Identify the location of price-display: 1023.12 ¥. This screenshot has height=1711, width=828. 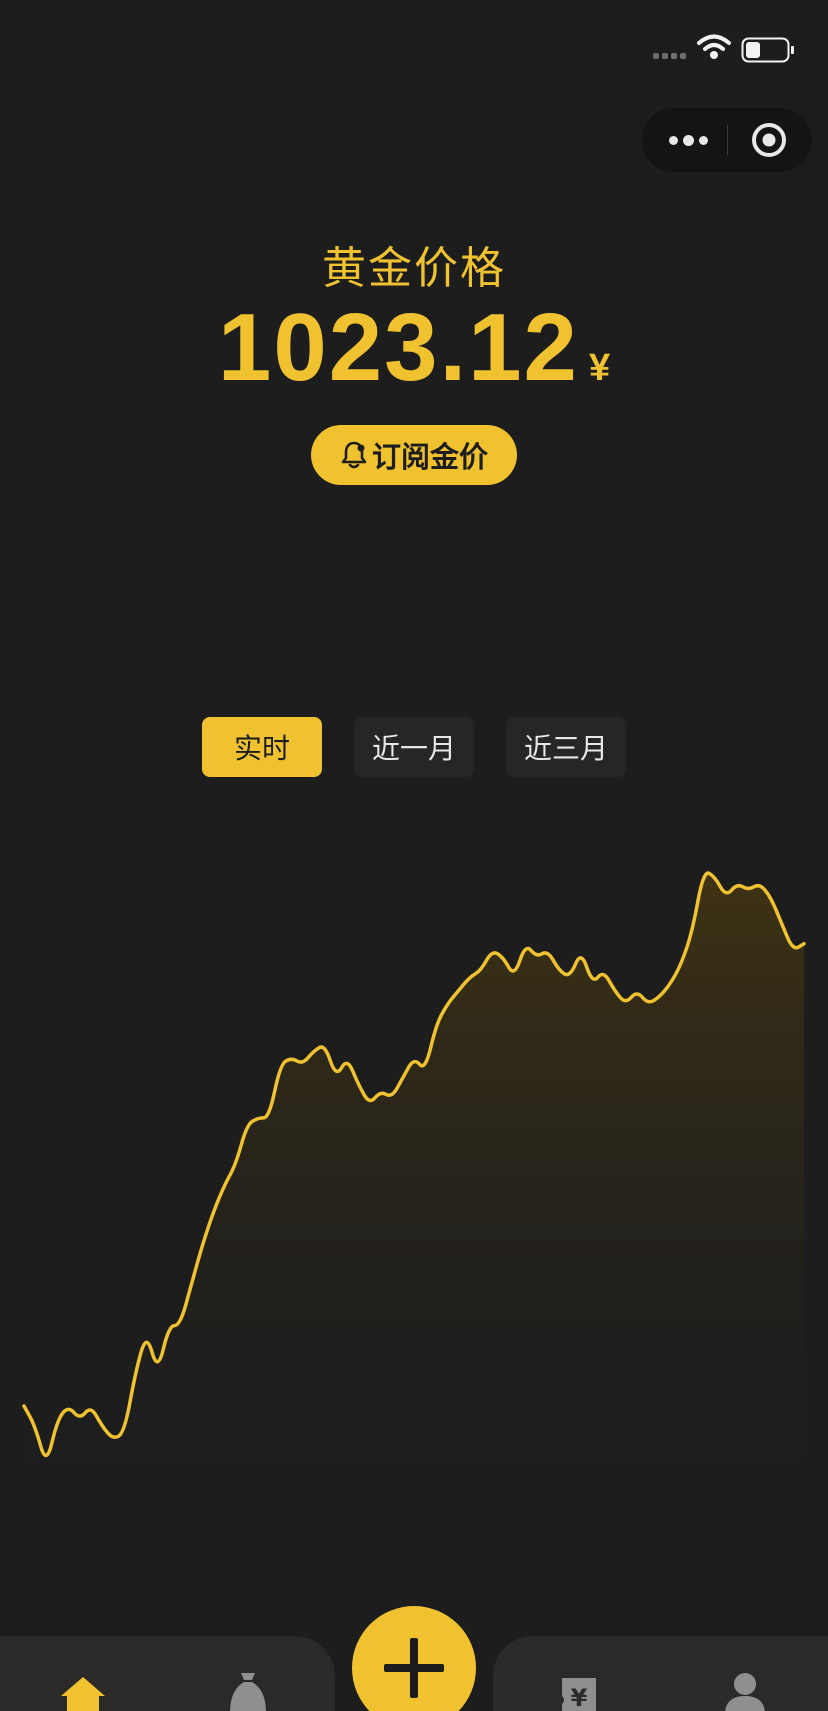
(414, 348).